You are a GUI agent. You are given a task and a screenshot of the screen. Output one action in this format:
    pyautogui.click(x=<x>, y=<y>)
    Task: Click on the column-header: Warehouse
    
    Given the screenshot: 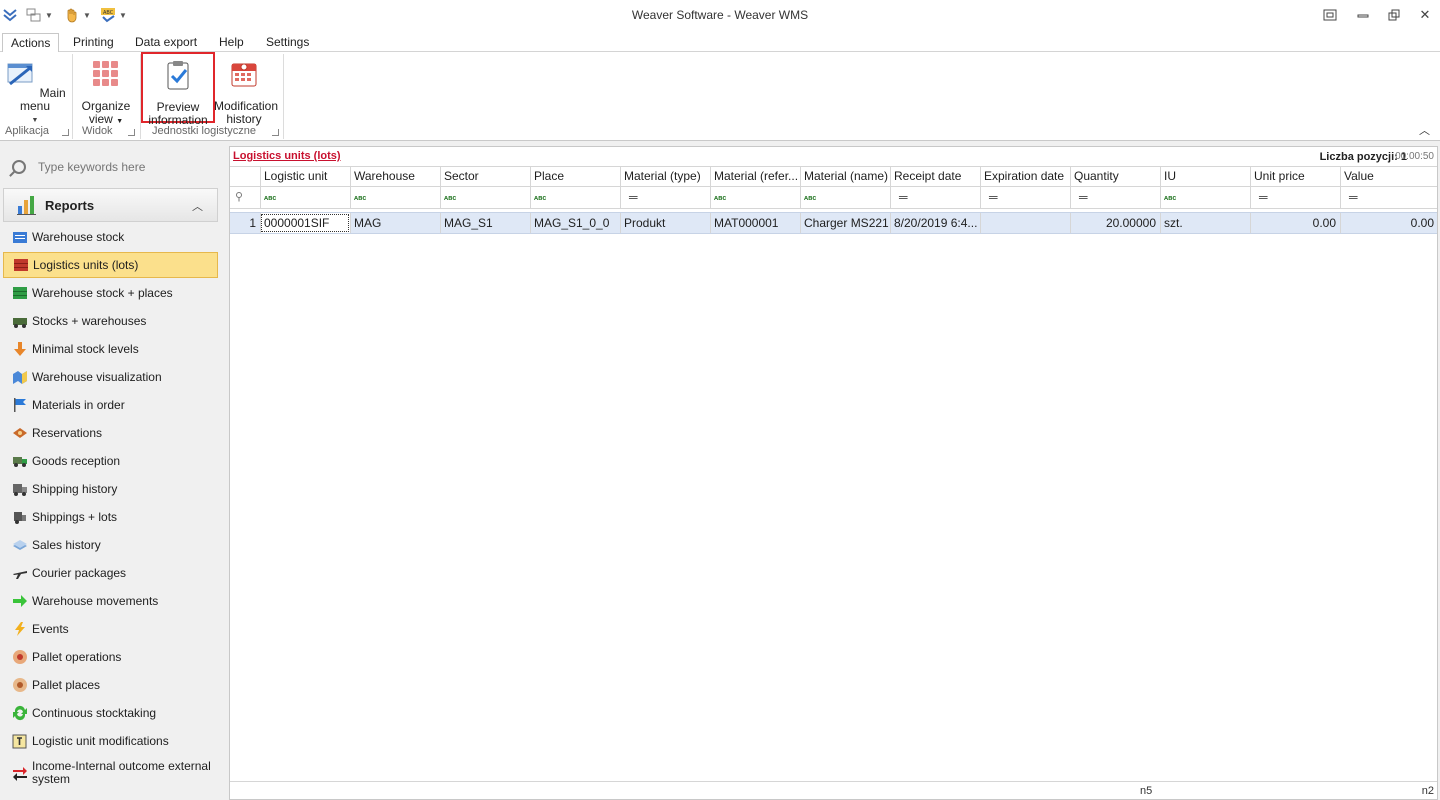 What is the action you would take?
    pyautogui.click(x=395, y=176)
    